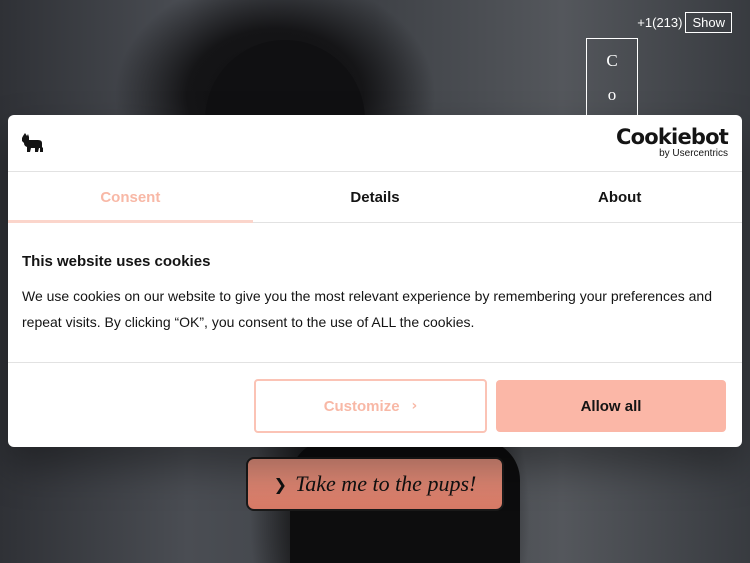  Describe the element at coordinates (32, 142) in the screenshot. I see `dog-icon` at that location.